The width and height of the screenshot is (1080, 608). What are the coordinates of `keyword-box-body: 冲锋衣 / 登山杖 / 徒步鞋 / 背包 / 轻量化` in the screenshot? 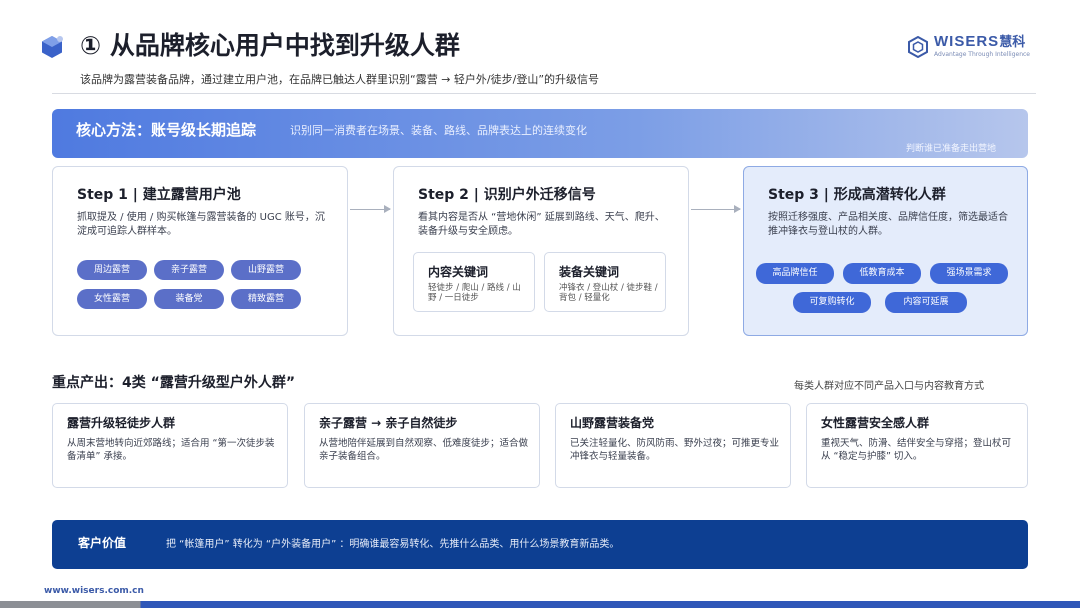 It's located at (608, 293).